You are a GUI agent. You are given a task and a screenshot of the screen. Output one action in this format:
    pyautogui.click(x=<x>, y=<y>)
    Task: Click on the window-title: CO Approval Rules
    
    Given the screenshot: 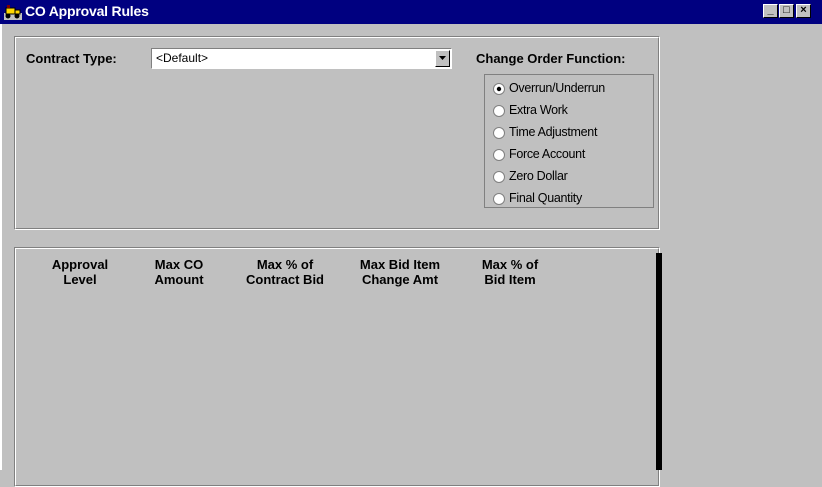 What is the action you would take?
    pyautogui.click(x=87, y=11)
    